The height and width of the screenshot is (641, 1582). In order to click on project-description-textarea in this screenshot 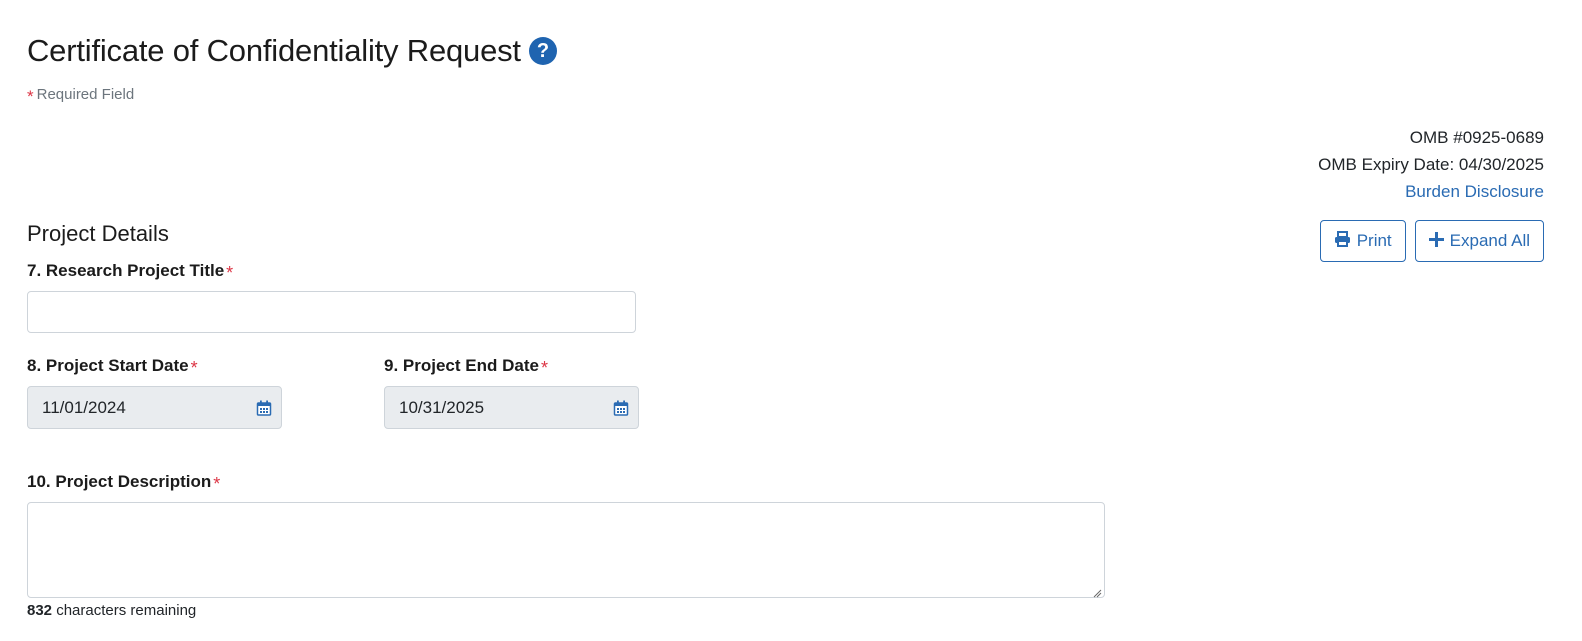, I will do `click(566, 550)`.